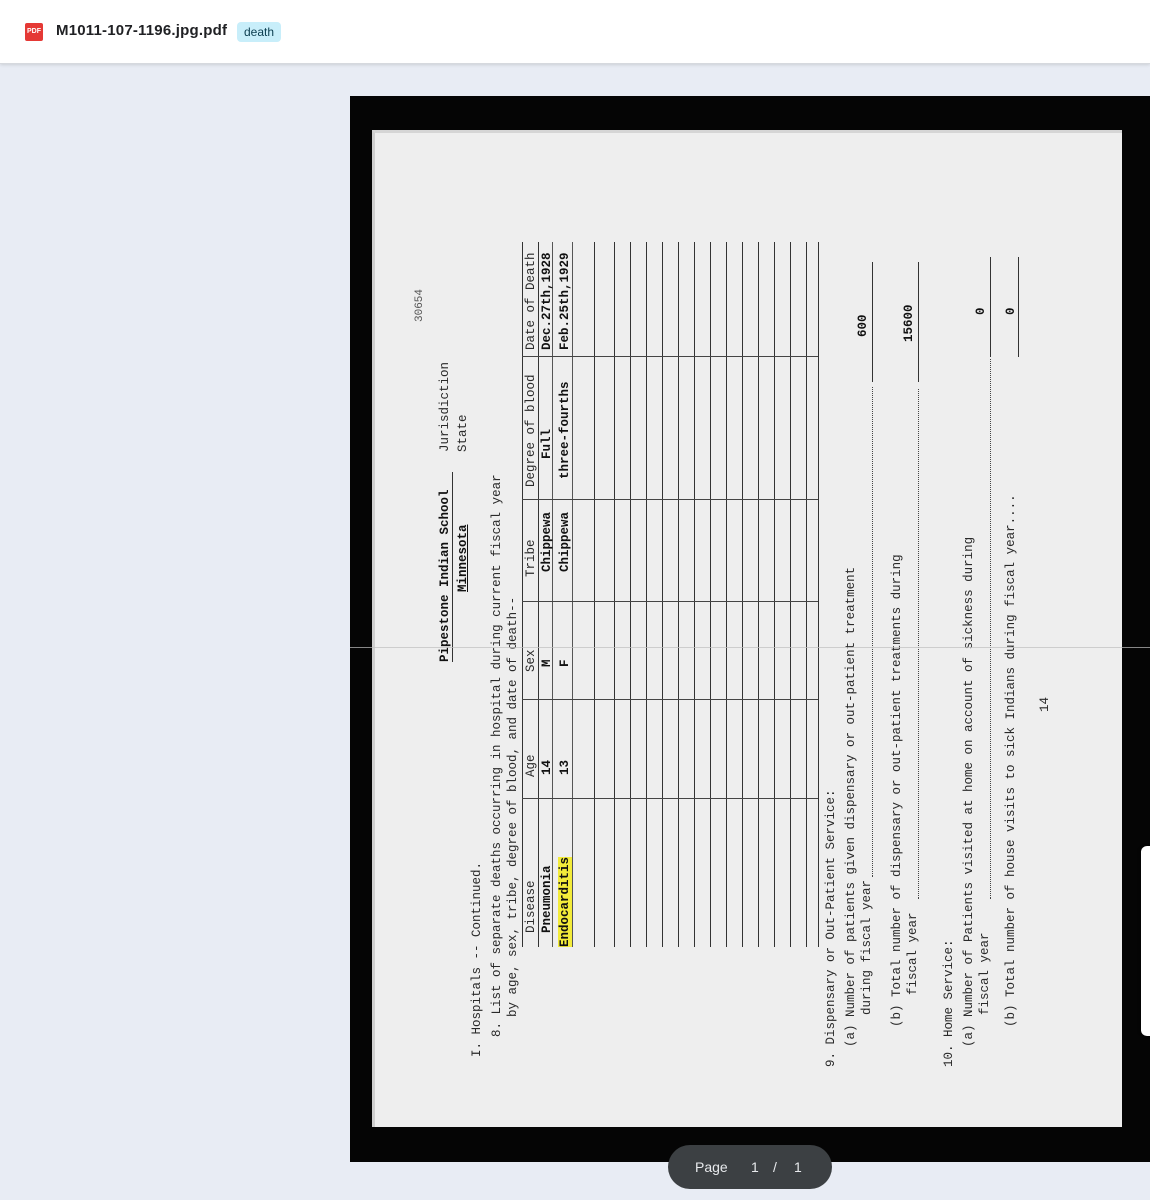 The image size is (1150, 1200). Describe the element at coordinates (750, 1167) in the screenshot. I see `page-indicator: Page 1 / 1` at that location.